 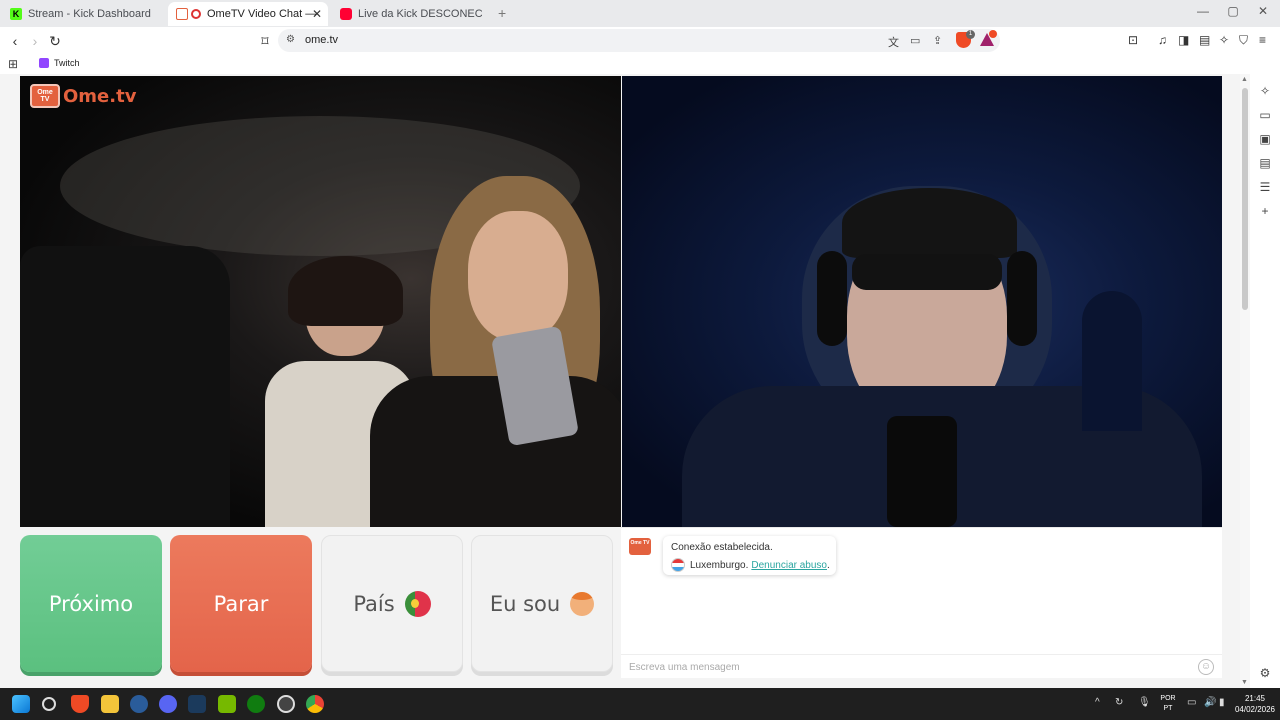 I want to click on tab-kick-live: Live da Kick DESCONECTANDO ou TI, so click(x=411, y=14).